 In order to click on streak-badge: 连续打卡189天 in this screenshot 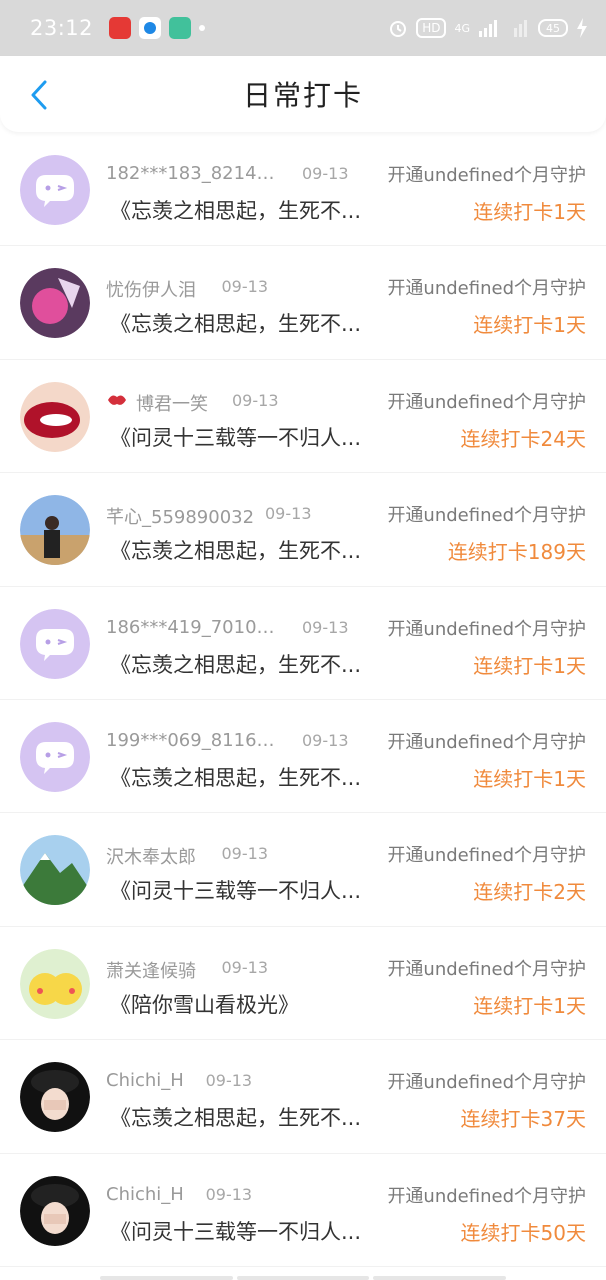, I will do `click(516, 552)`.